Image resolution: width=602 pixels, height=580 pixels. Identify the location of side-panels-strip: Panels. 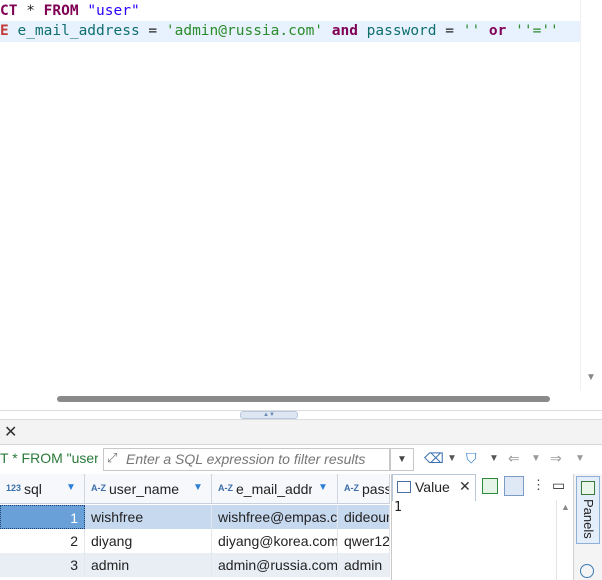
(587, 527).